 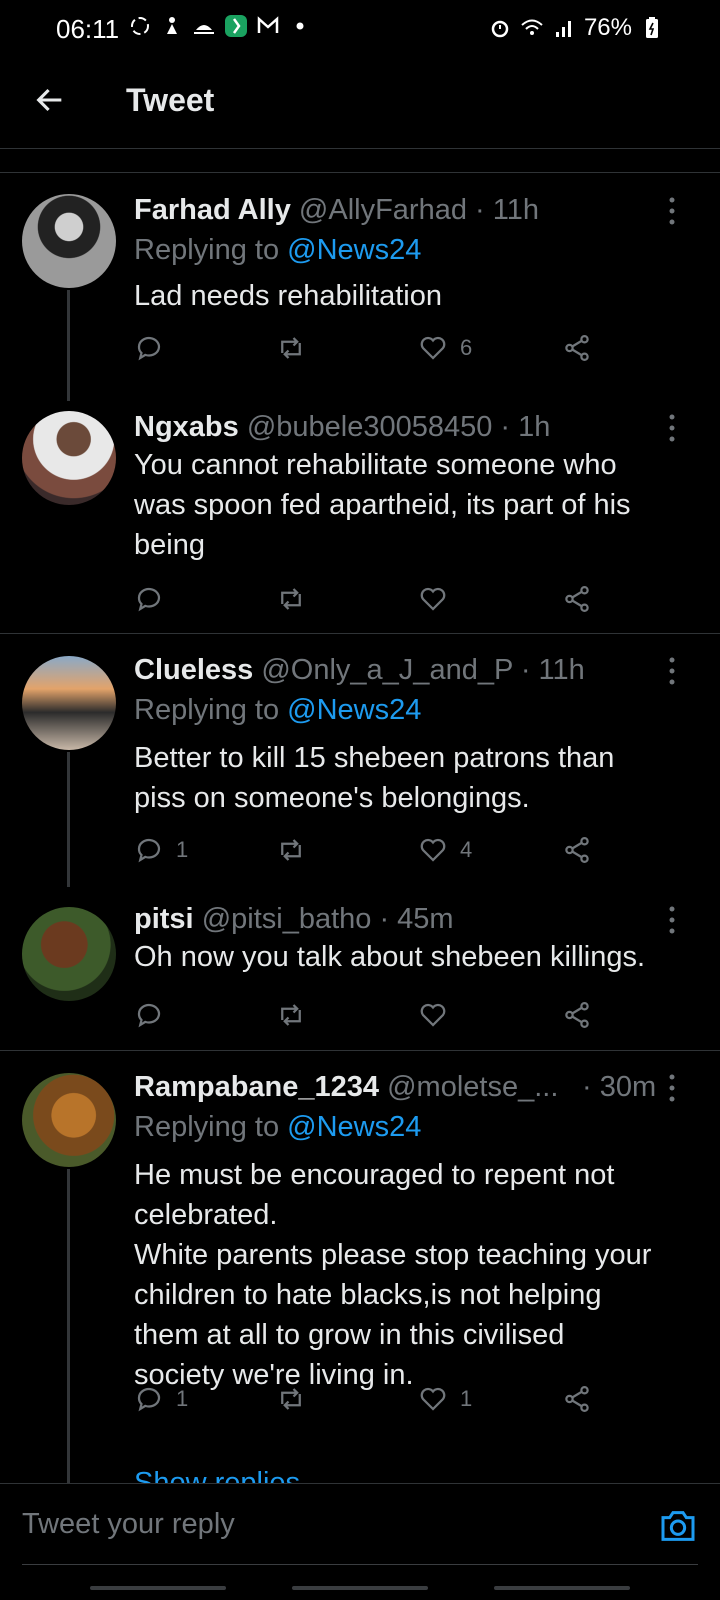 I want to click on camera-icon, so click(x=678, y=1526).